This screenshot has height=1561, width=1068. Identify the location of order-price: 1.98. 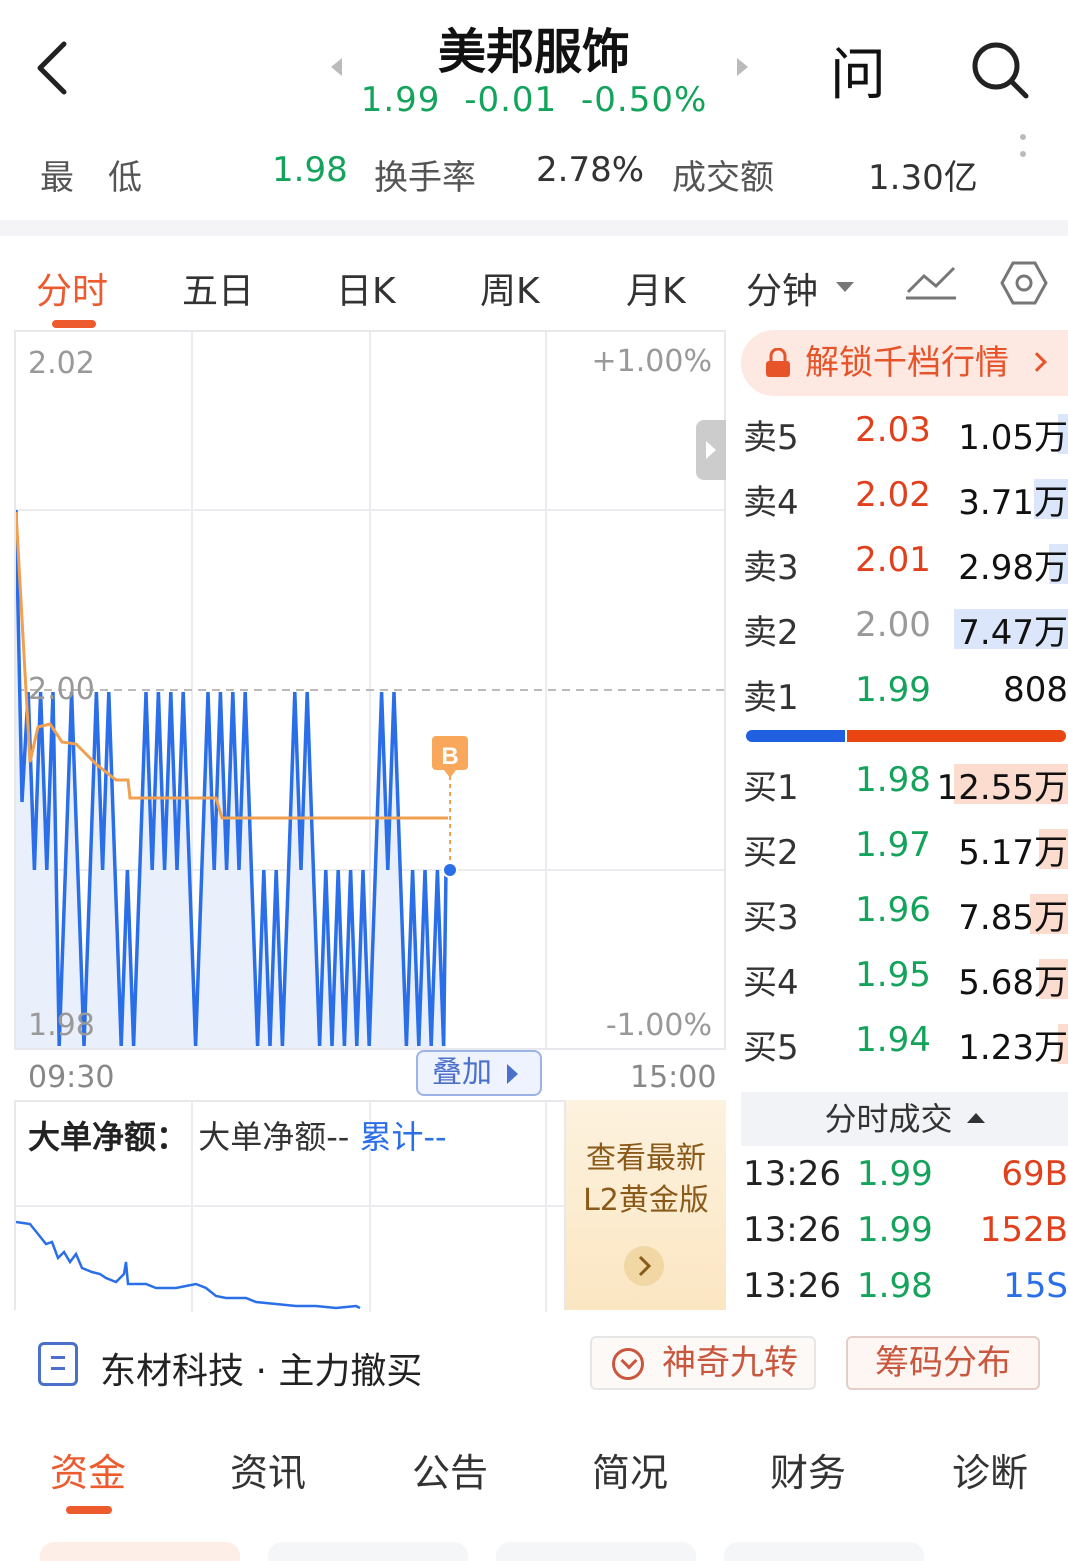
(893, 780).